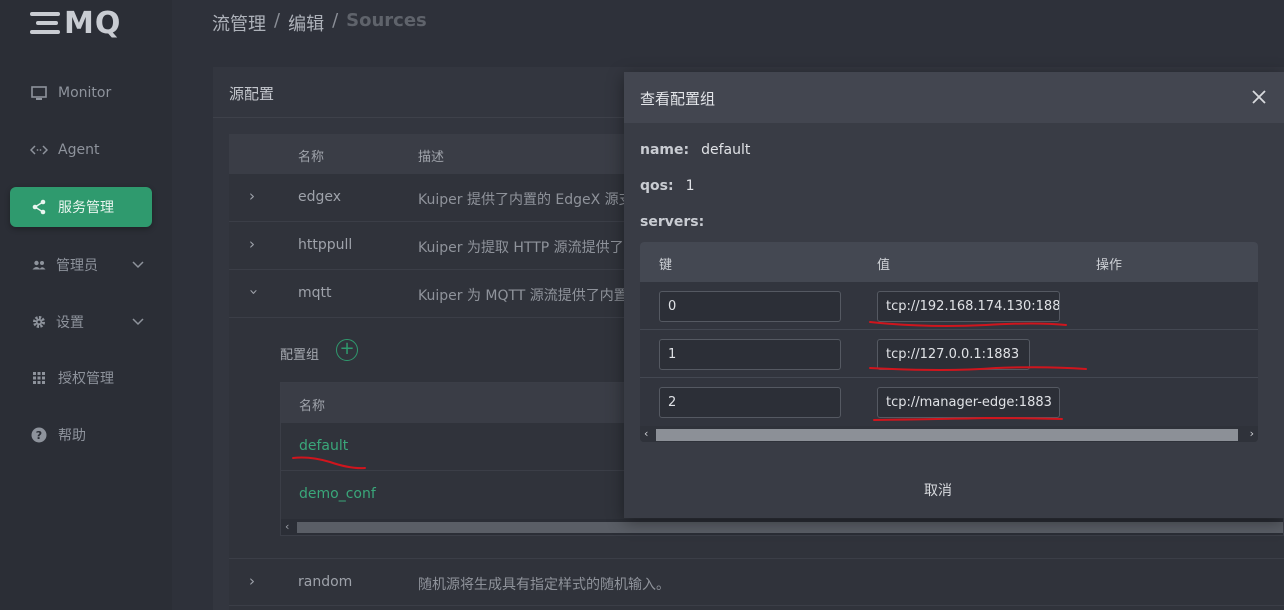  Describe the element at coordinates (254, 292) in the screenshot. I see `chevron-down-icon: ›` at that location.